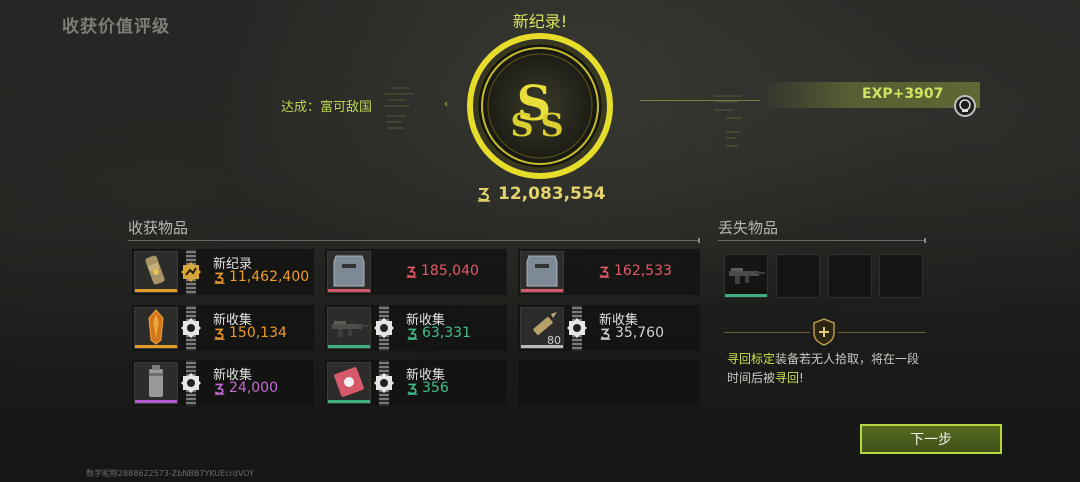 Image resolution: width=1080 pixels, height=482 pixels. What do you see at coordinates (965, 106) in the screenshot?
I see `player-head-icon` at bounding box center [965, 106].